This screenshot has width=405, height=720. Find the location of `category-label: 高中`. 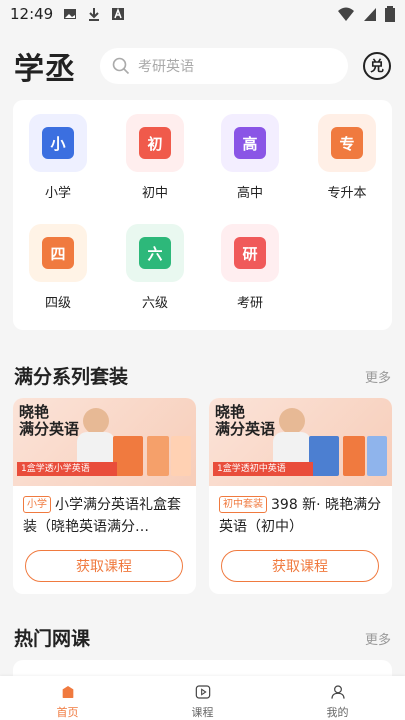

category-label: 高中 is located at coordinates (249, 193).